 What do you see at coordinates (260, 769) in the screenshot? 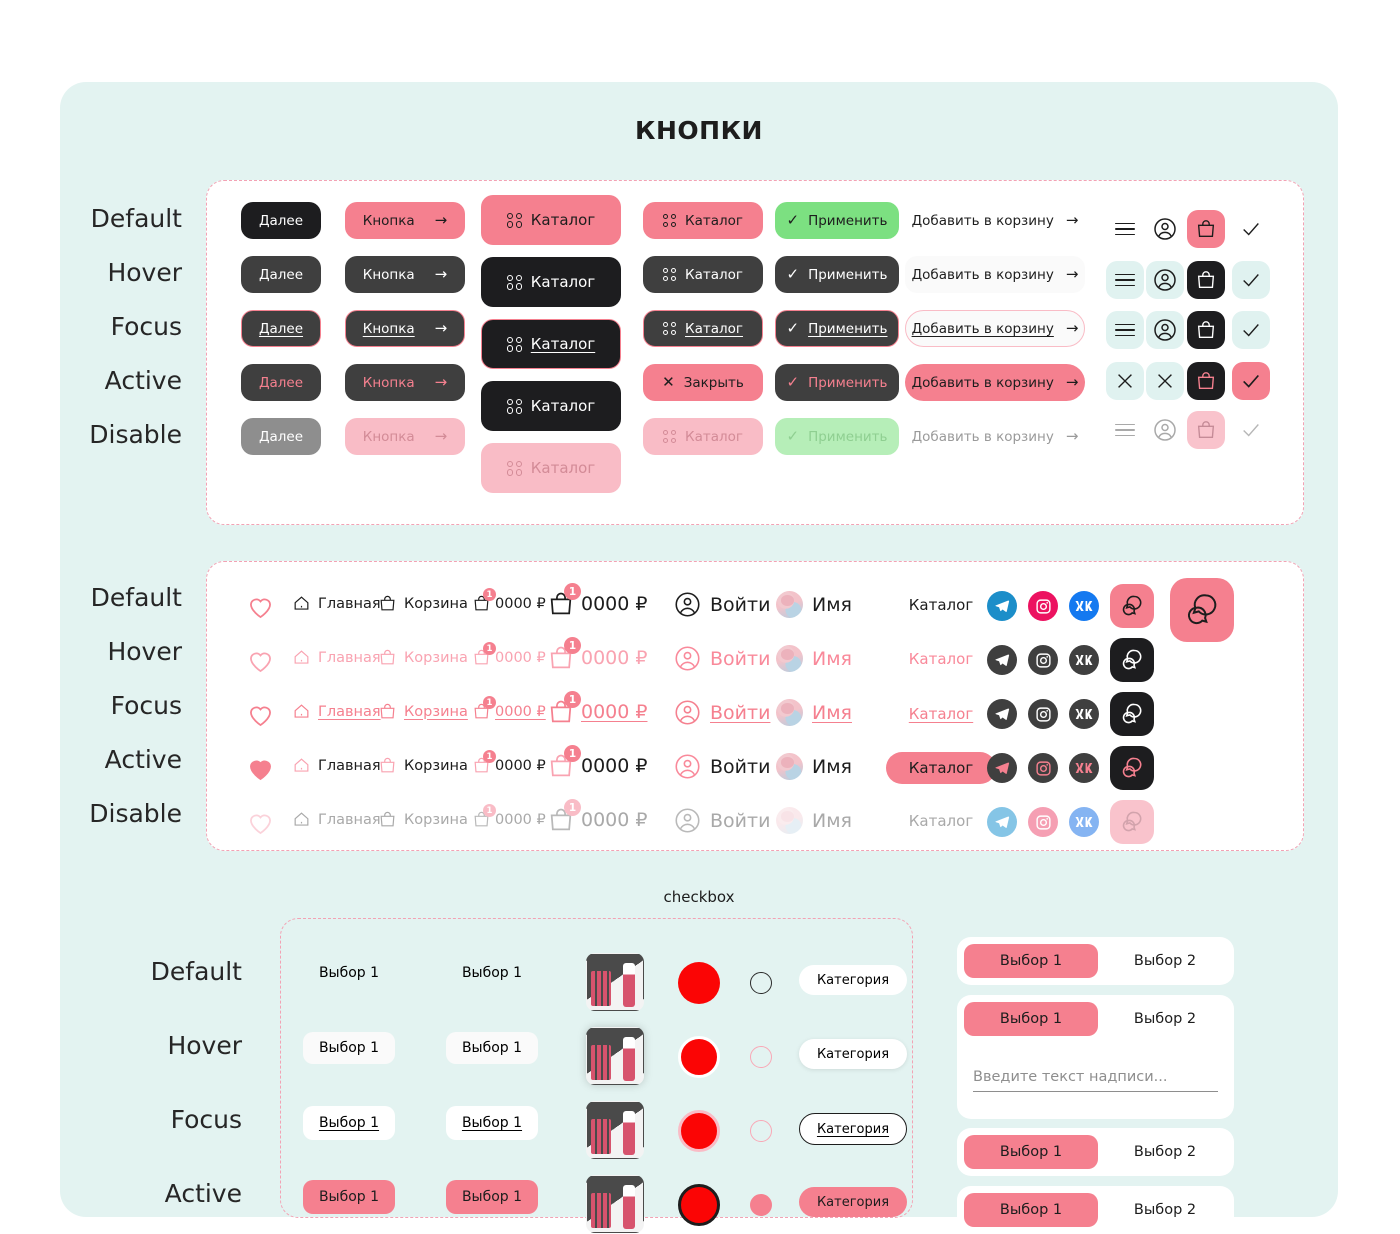
I see `heart-icon-active` at bounding box center [260, 769].